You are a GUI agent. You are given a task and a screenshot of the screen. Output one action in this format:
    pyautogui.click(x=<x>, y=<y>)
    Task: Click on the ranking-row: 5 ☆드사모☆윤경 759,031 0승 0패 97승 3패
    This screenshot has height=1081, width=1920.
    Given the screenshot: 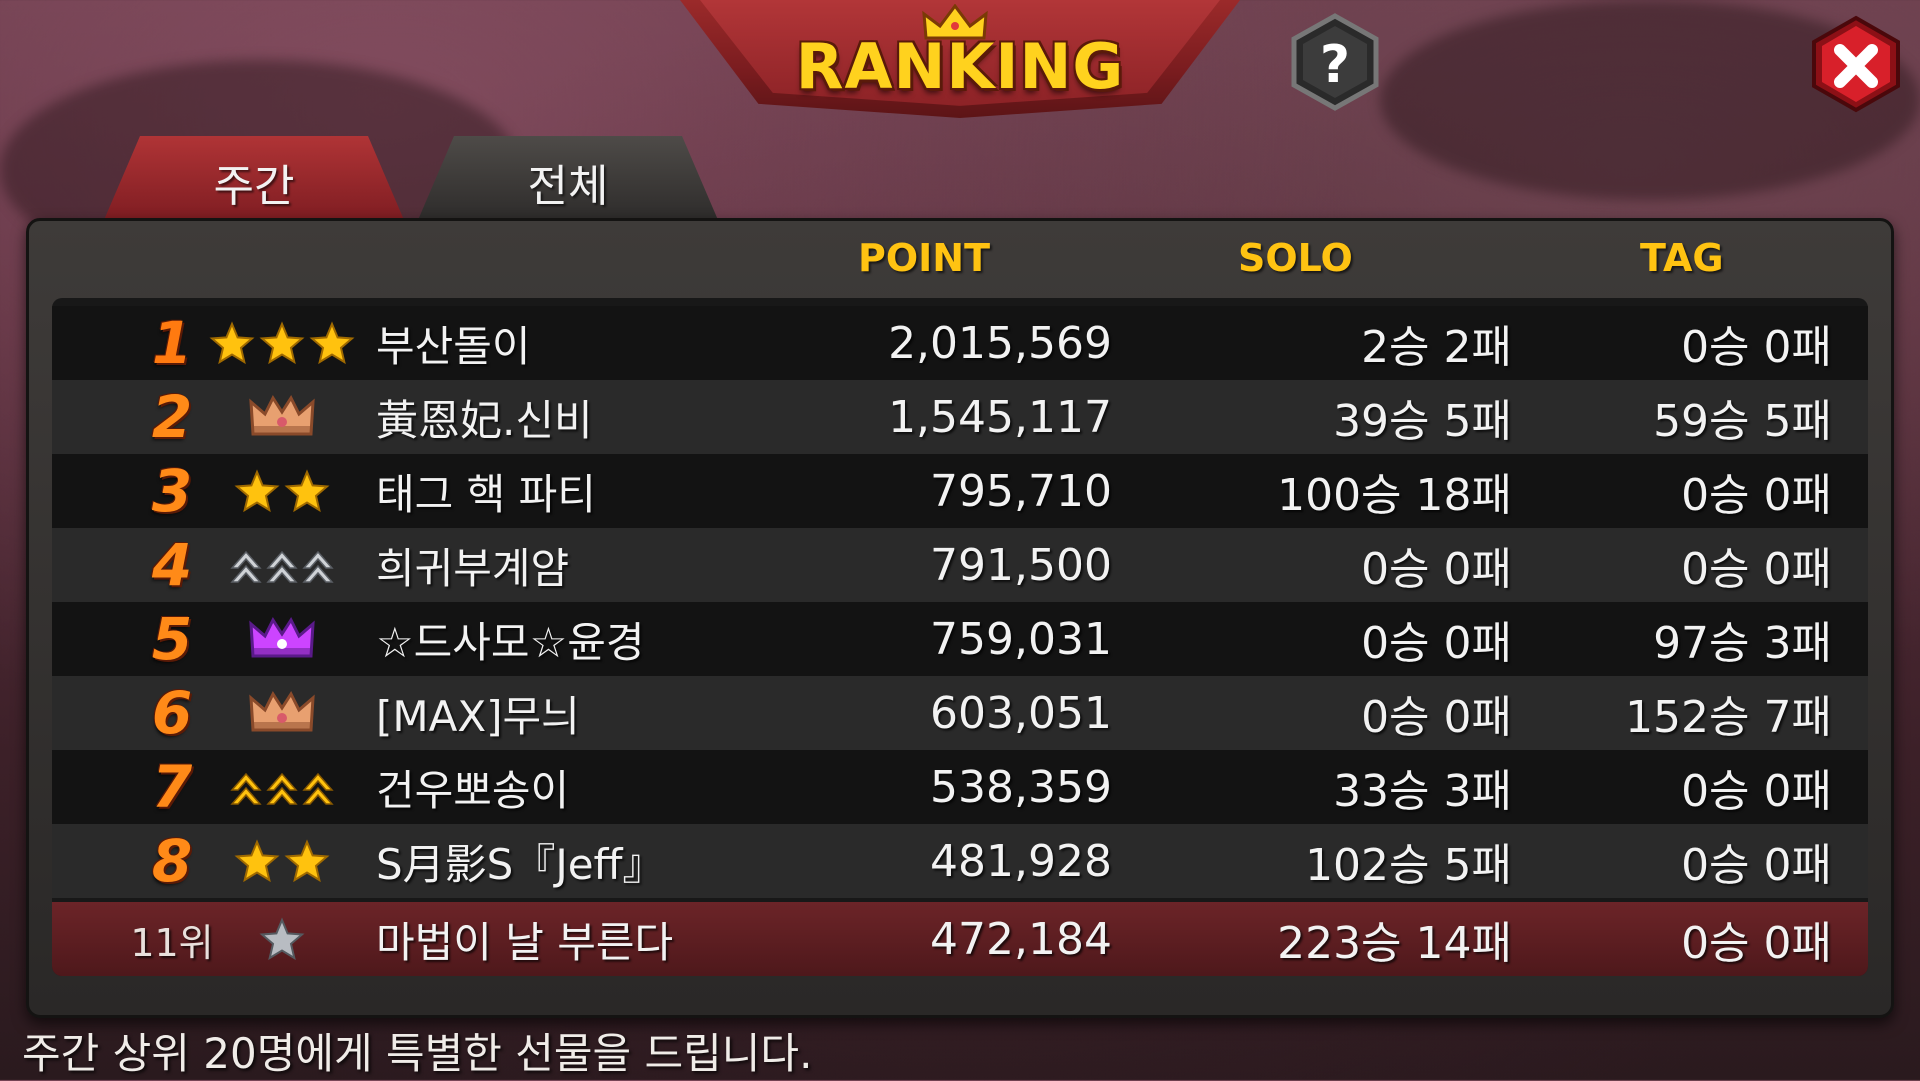 What is the action you would take?
    pyautogui.click(x=960, y=639)
    